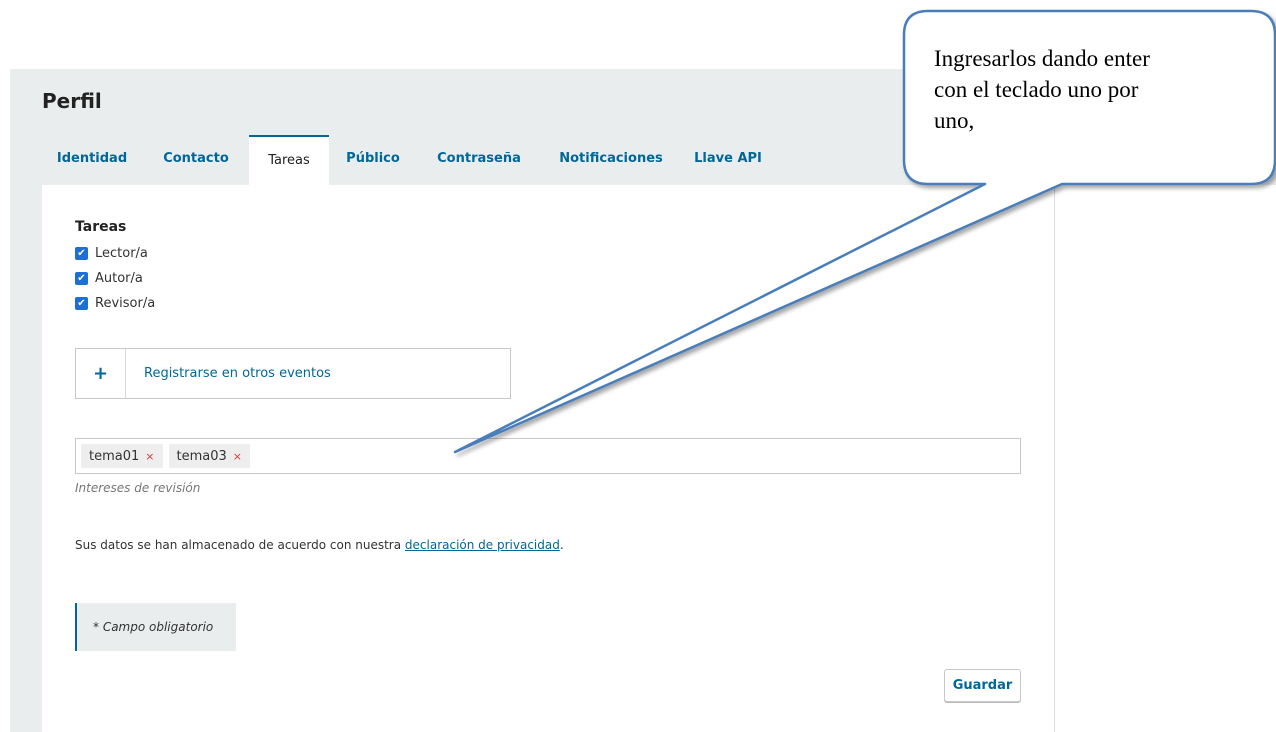  What do you see at coordinates (121, 253) in the screenshot?
I see `role-label: Lector/a` at bounding box center [121, 253].